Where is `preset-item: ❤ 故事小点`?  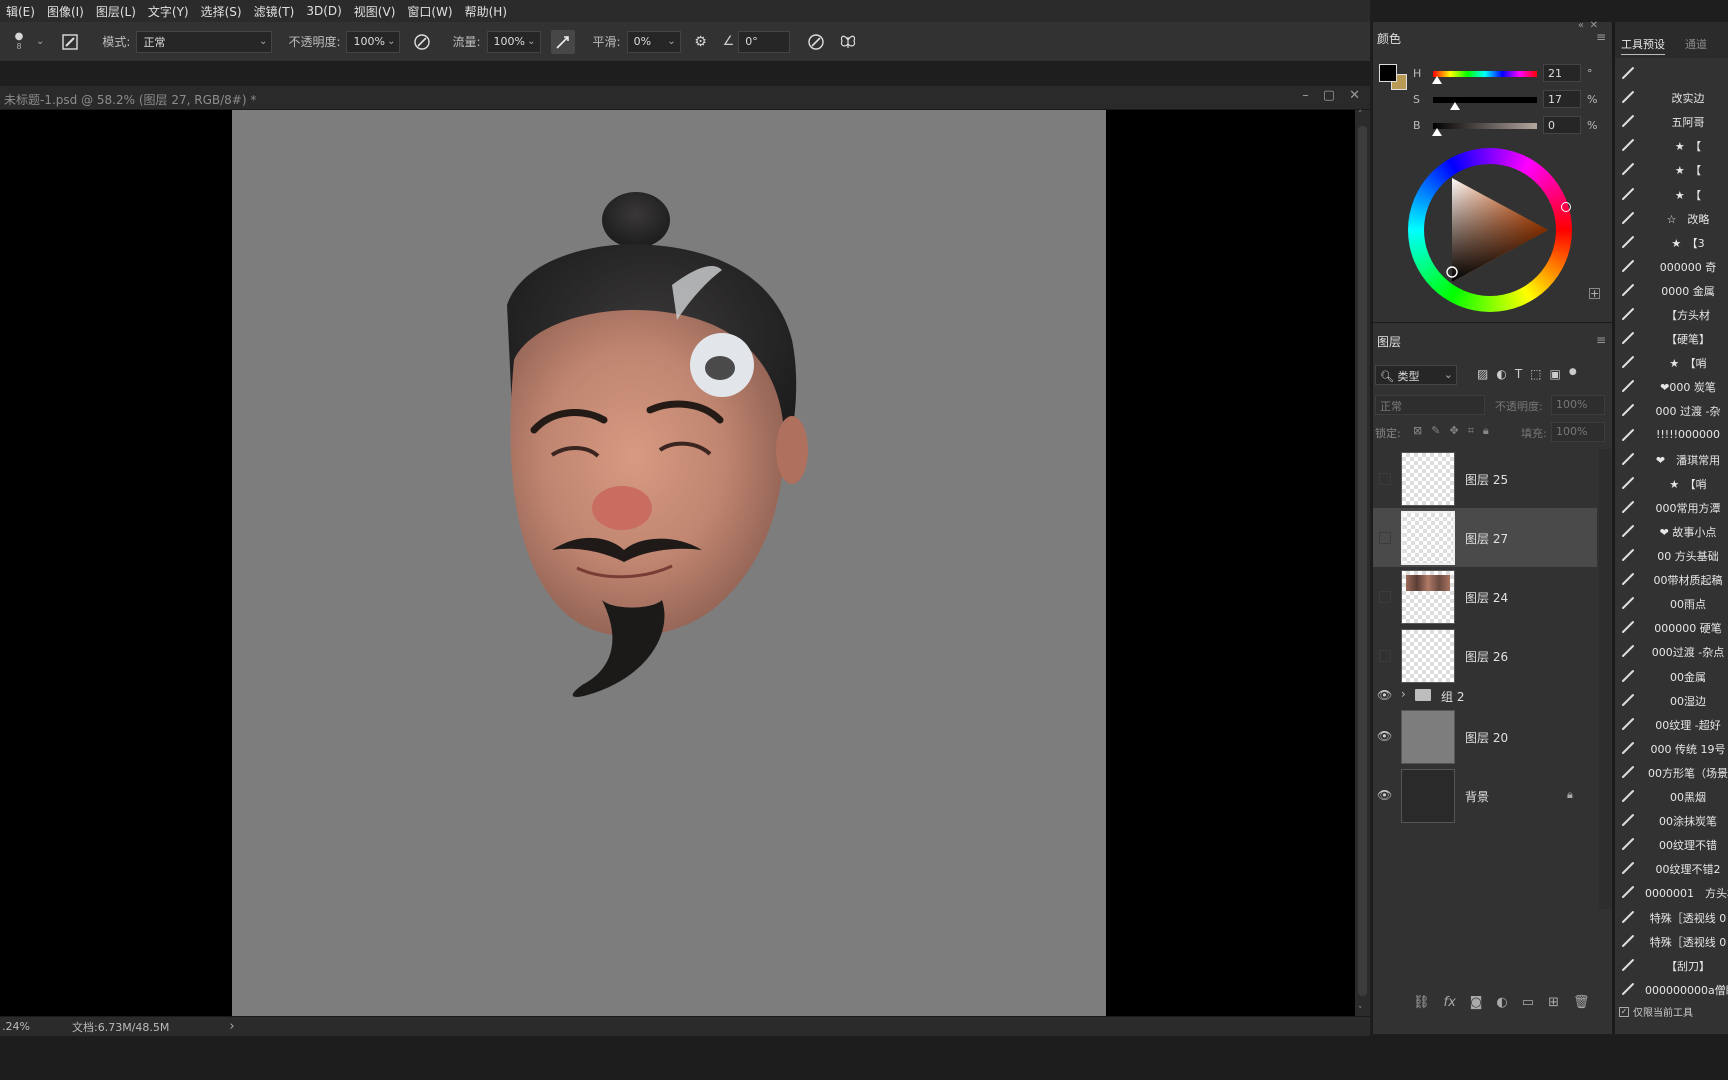
preset-item: ❤ 故事小点 is located at coordinates (1671, 532).